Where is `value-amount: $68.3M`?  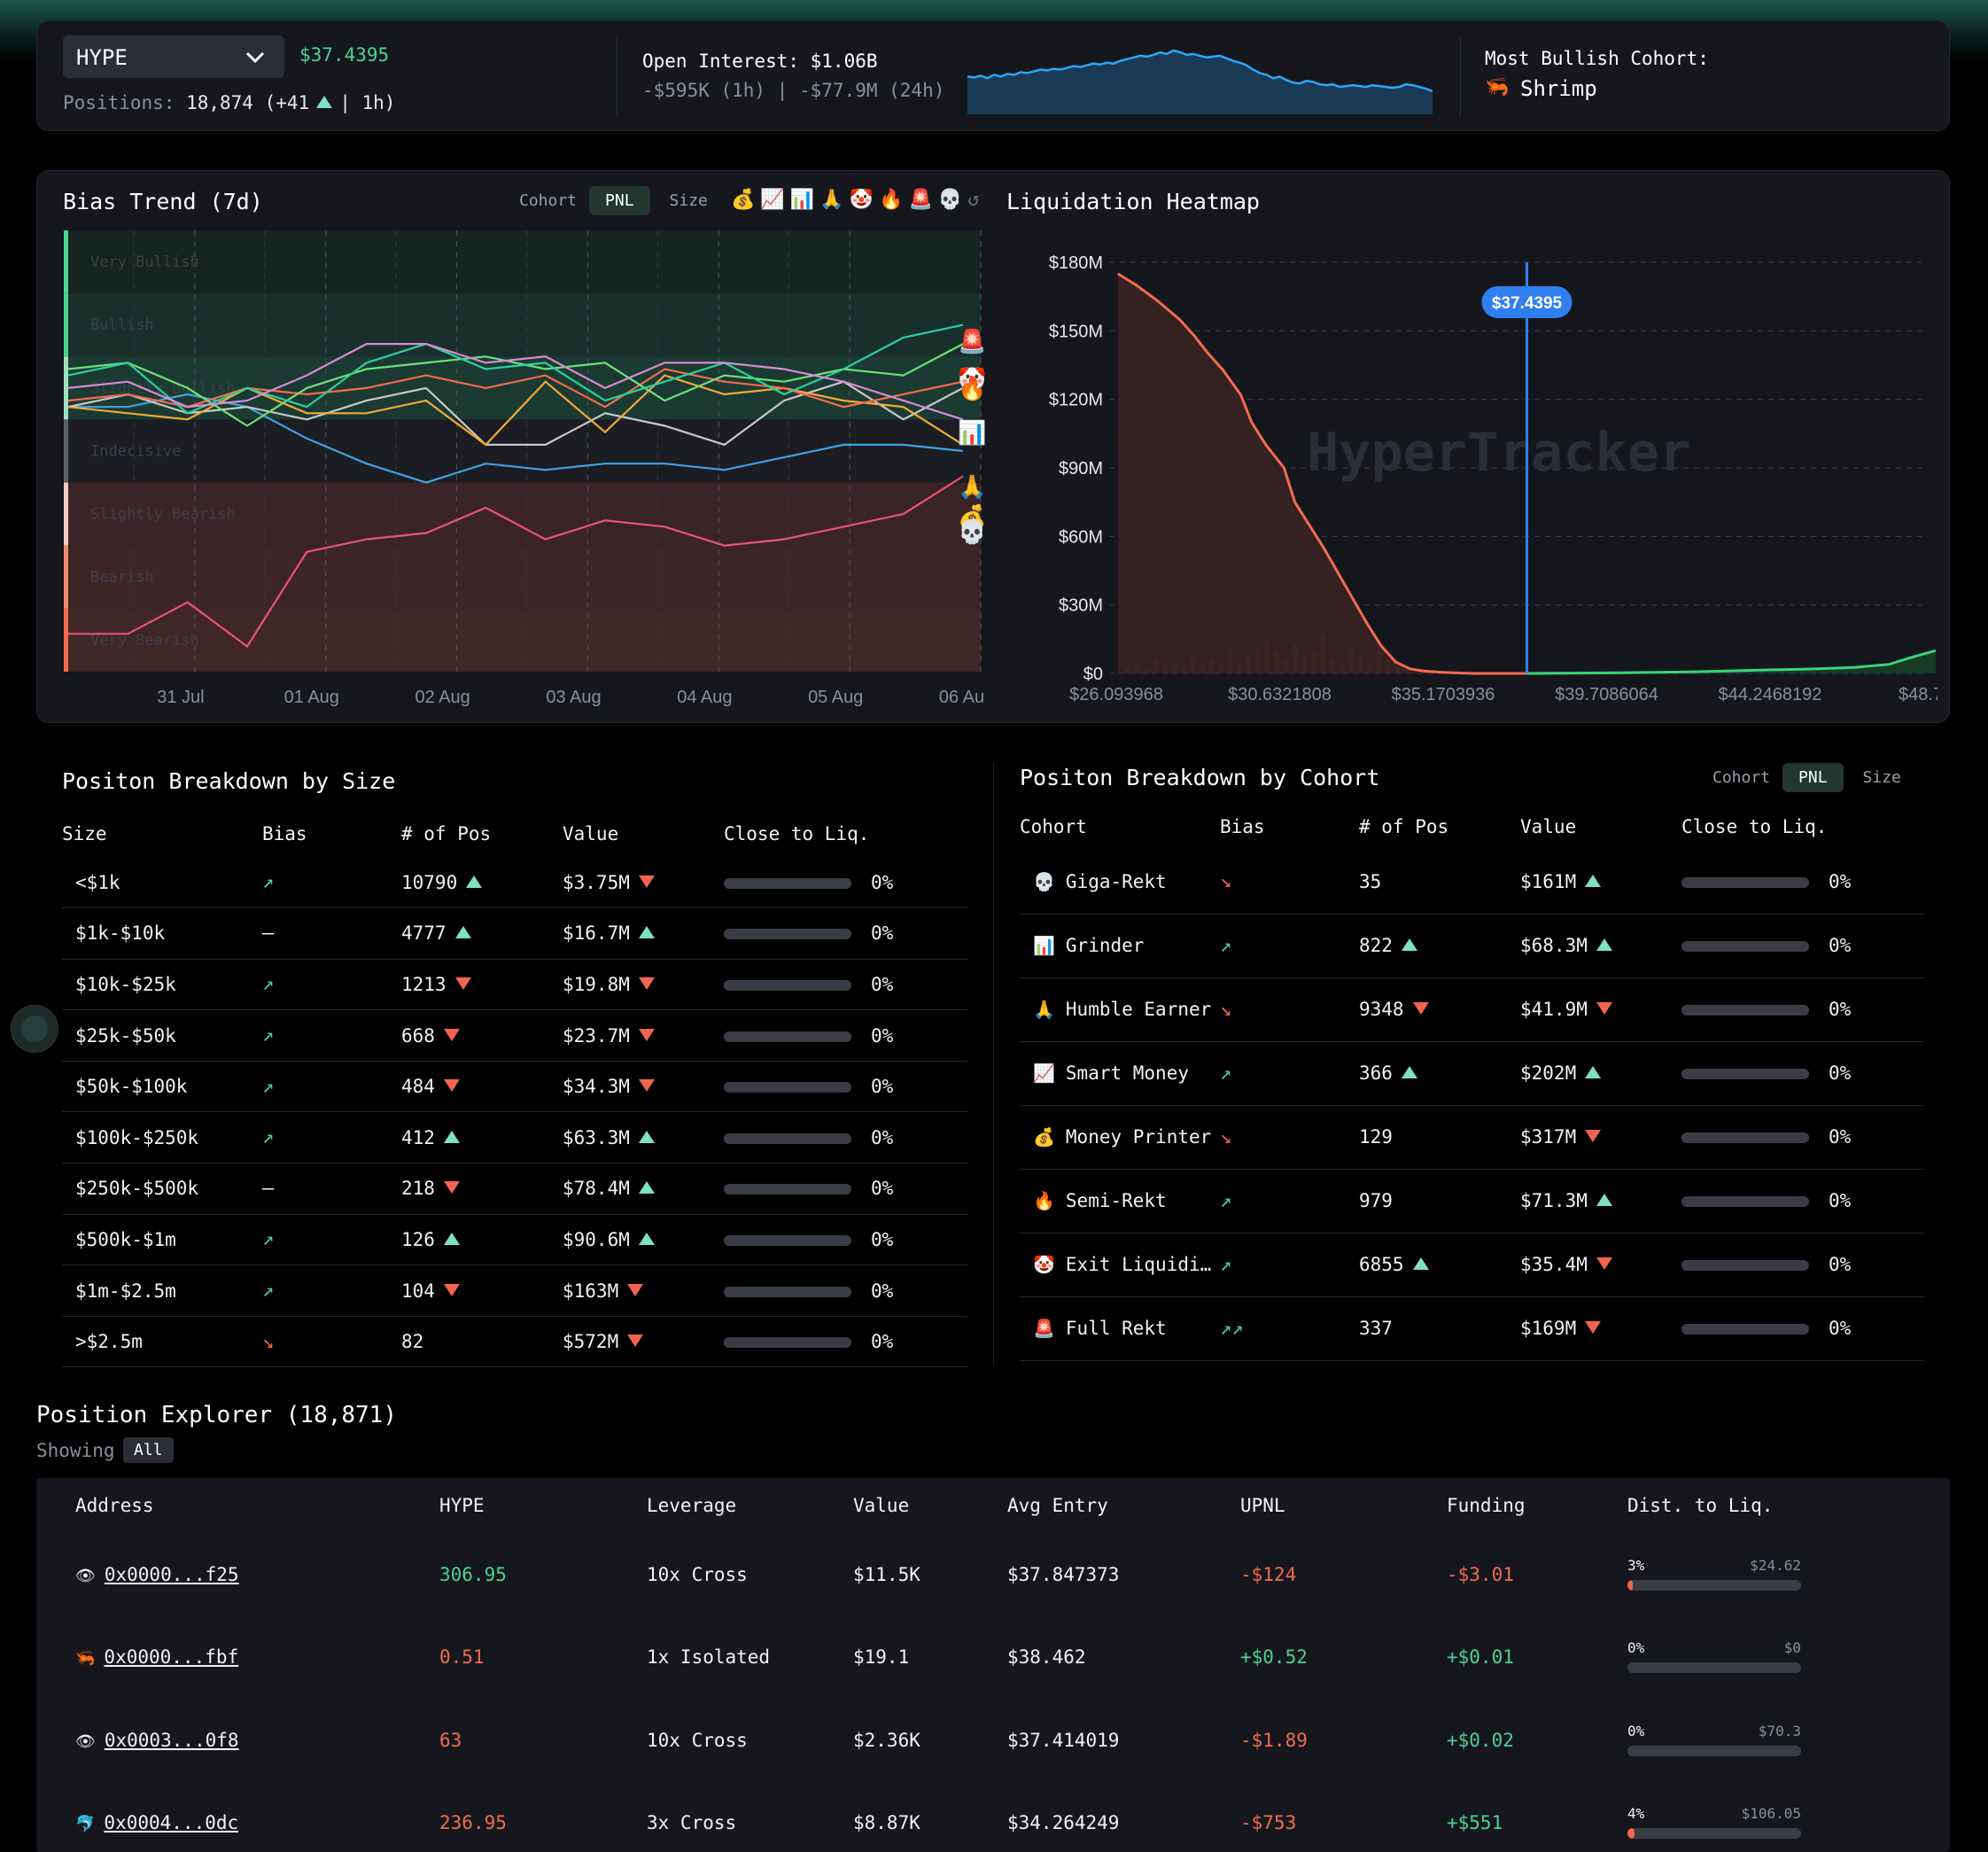
value-amount: $68.3M is located at coordinates (1554, 946).